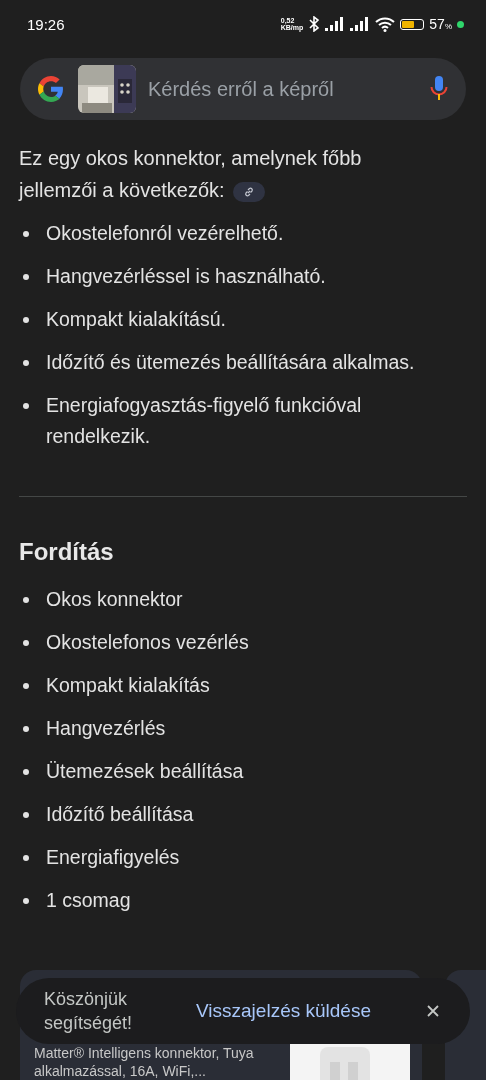  Describe the element at coordinates (120, 814) in the screenshot. I see `translation-item: Időzítő beállítása` at that location.